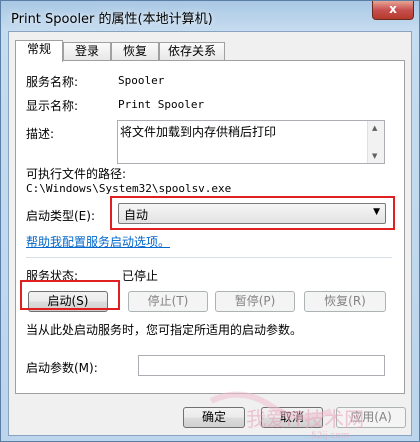 This screenshot has height=442, width=420. I want to click on tab-recovery: 恢复, so click(135, 51).